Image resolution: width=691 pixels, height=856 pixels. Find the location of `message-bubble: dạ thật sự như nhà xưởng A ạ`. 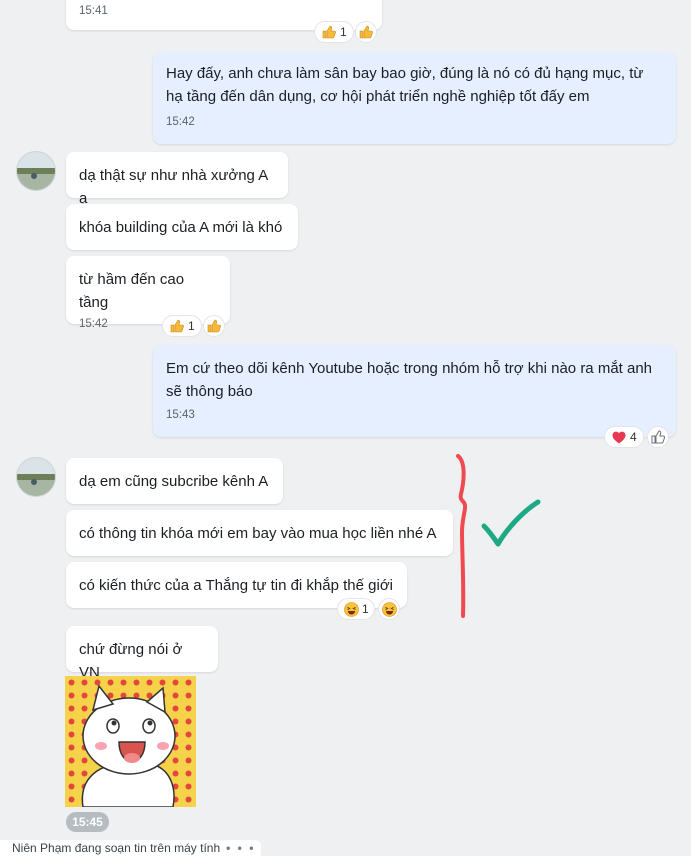

message-bubble: dạ thật sự như nhà xưởng A ạ is located at coordinates (177, 179).